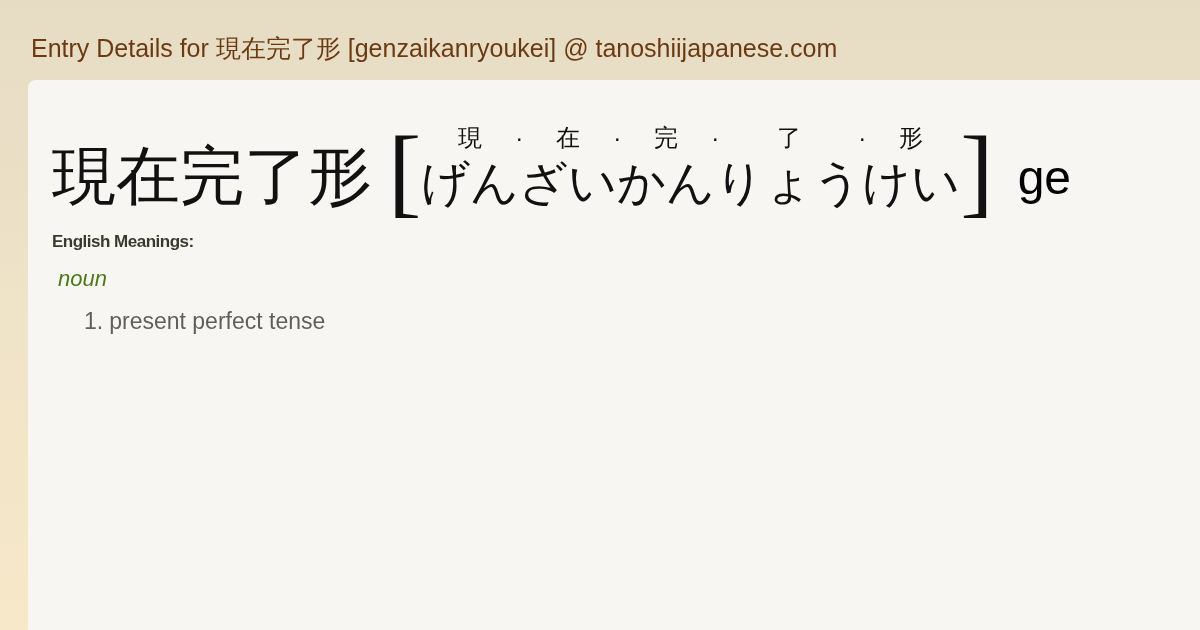  Describe the element at coordinates (405, 172) in the screenshot. I see `bracket: [` at that location.